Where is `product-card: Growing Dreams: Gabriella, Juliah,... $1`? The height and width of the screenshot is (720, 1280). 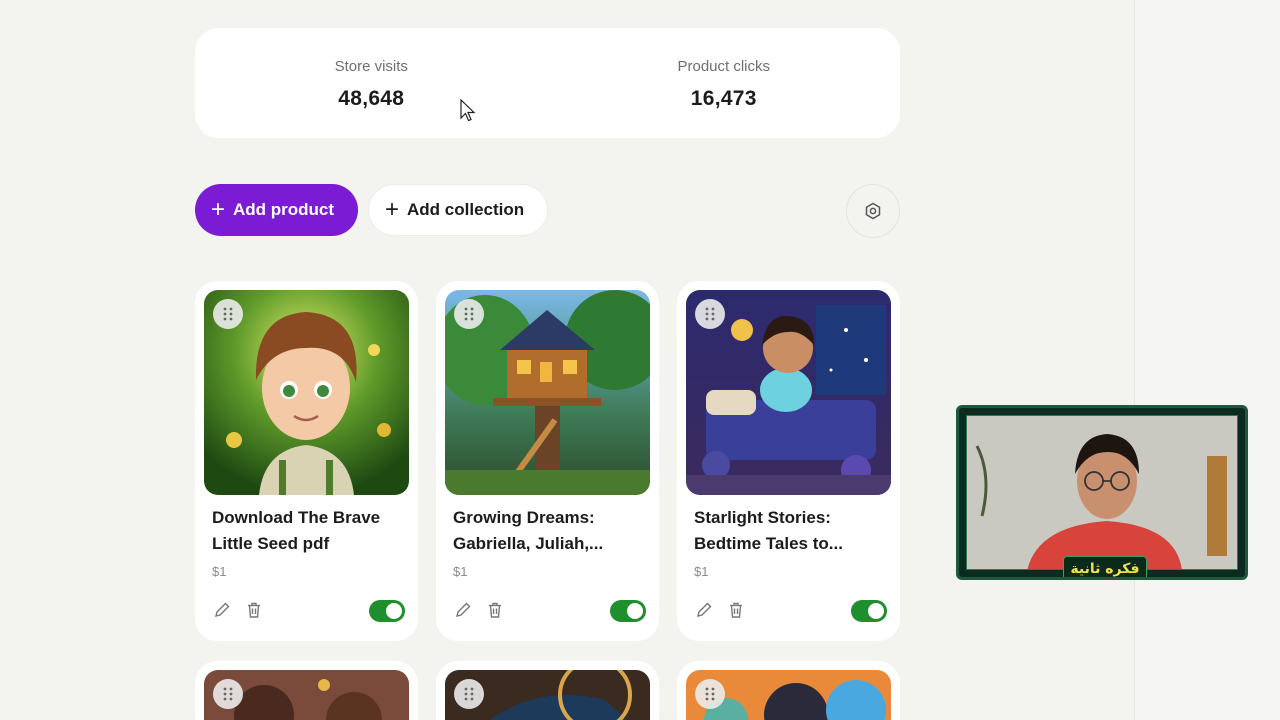
product-card: Growing Dreams: Gabriella, Juliah,... $1 is located at coordinates (547, 461).